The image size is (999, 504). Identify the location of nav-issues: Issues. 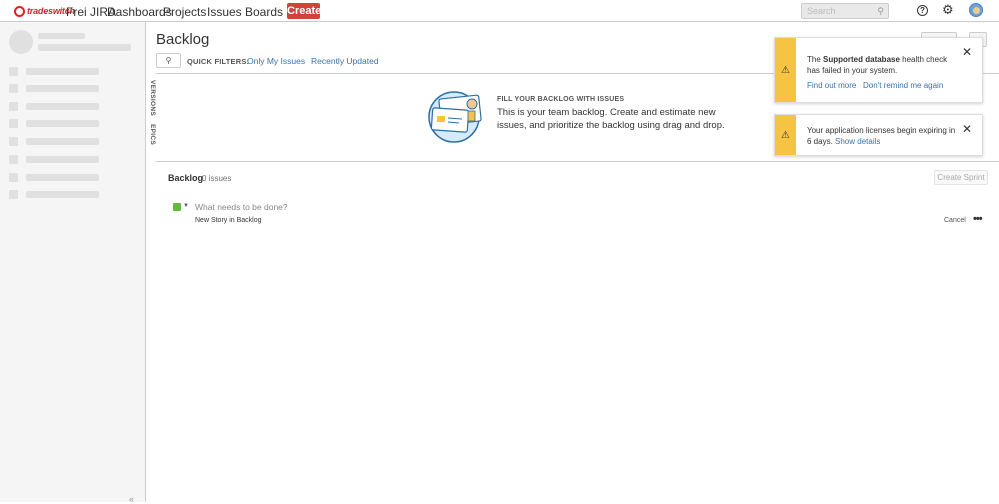
(224, 12).